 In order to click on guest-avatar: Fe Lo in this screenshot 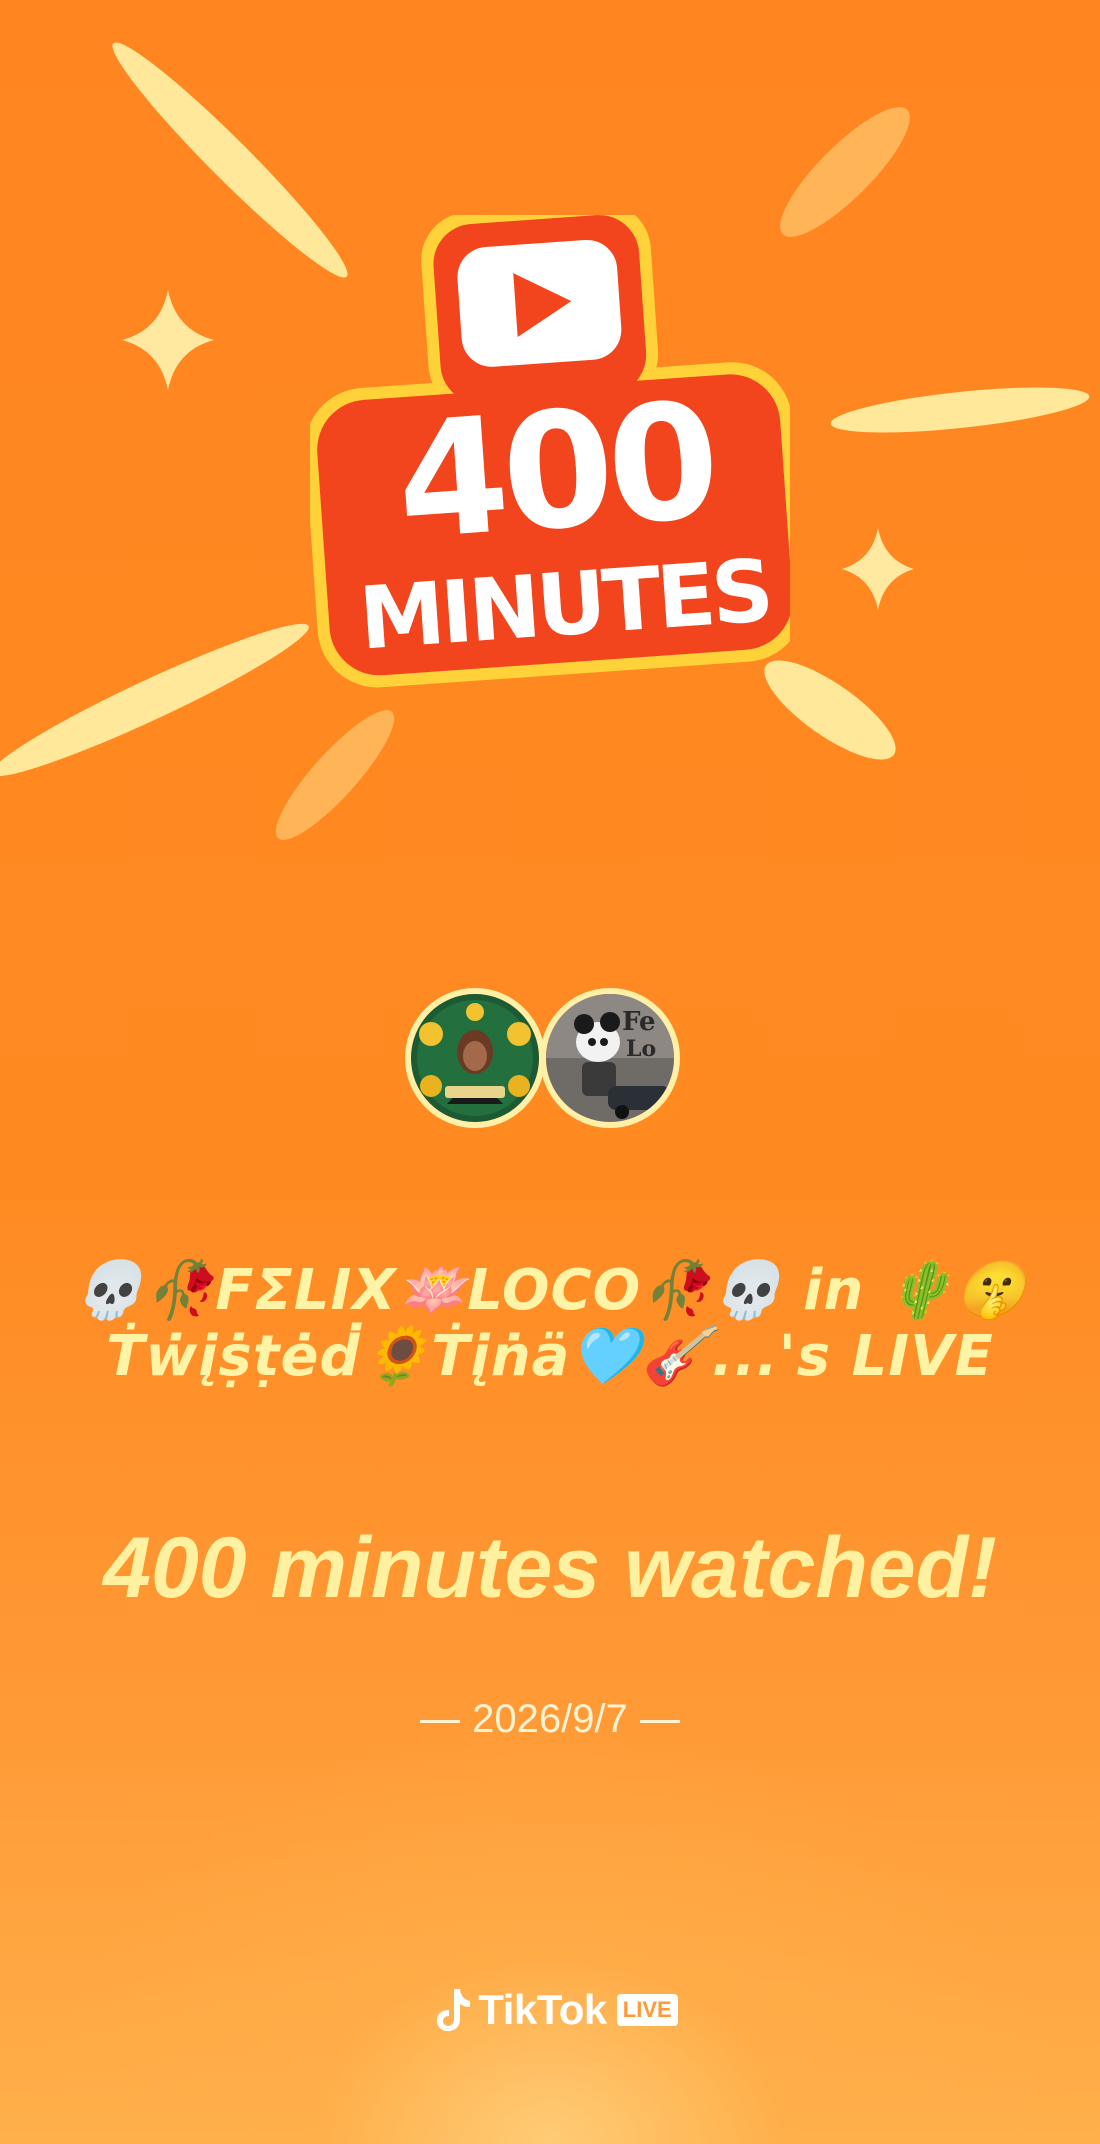, I will do `click(610, 1058)`.